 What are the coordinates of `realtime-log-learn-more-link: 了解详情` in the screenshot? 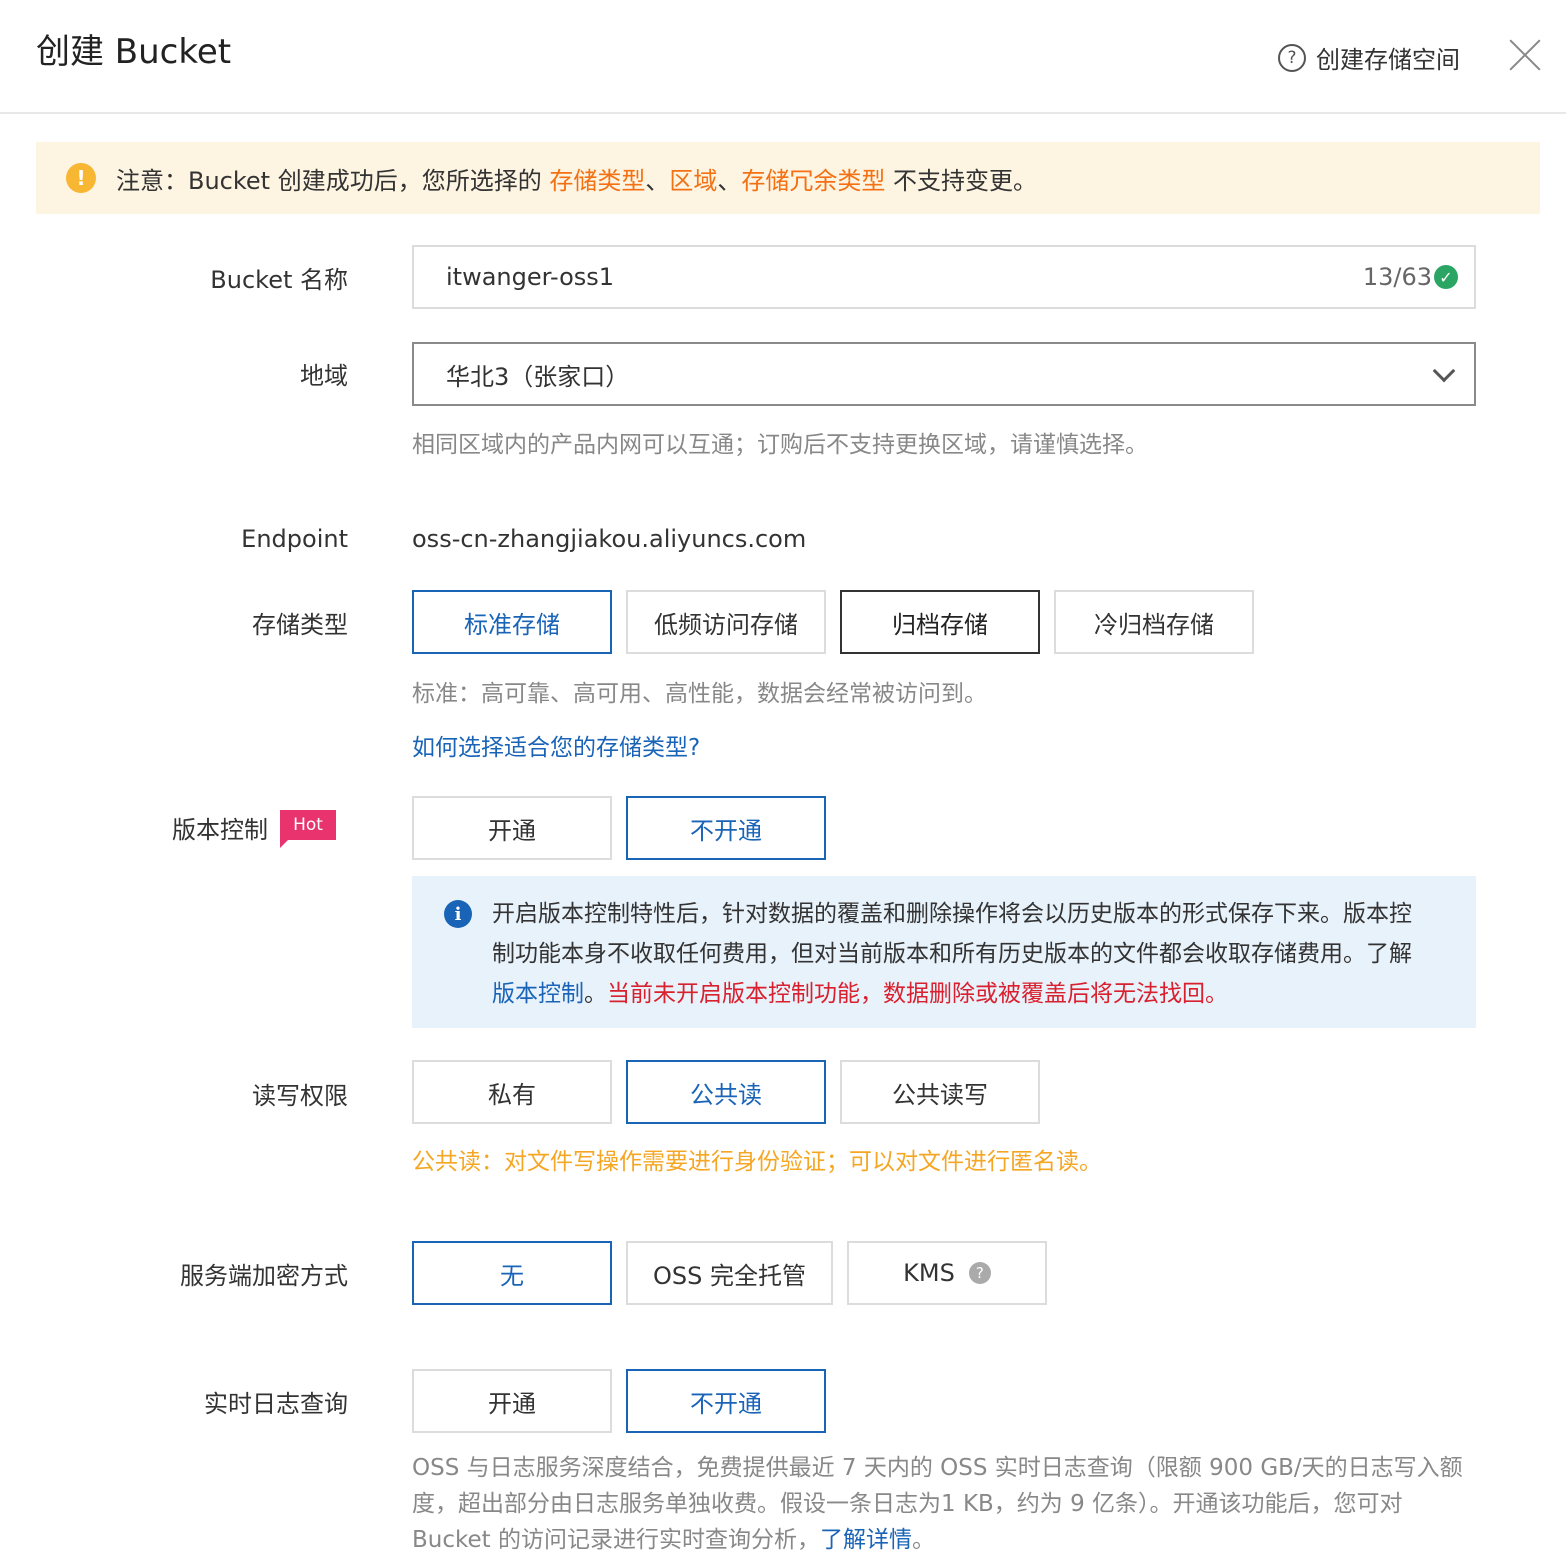 It's located at (866, 1540).